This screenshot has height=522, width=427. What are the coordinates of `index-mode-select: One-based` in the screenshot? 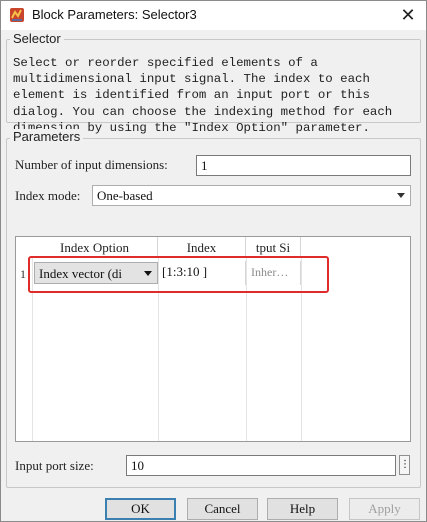 It's located at (251, 195).